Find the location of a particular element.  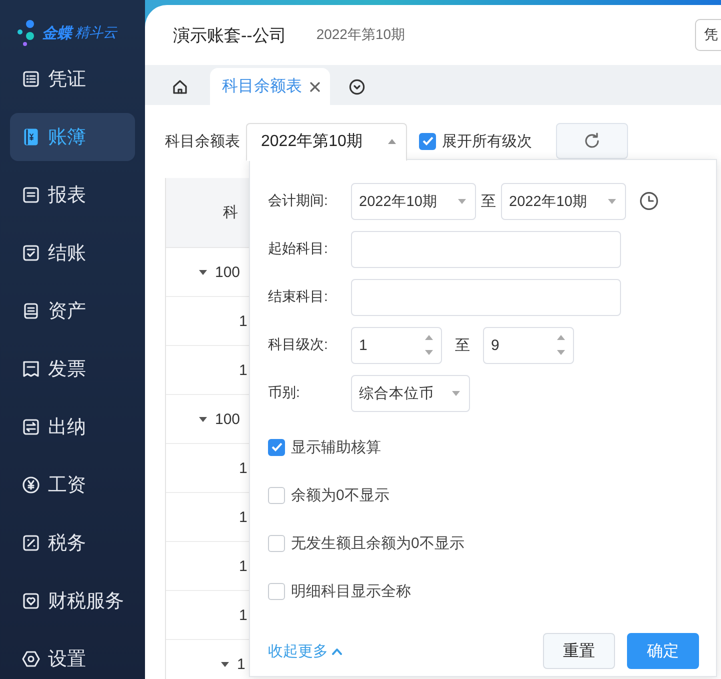

sidebar-item: 资产 is located at coordinates (72, 311).